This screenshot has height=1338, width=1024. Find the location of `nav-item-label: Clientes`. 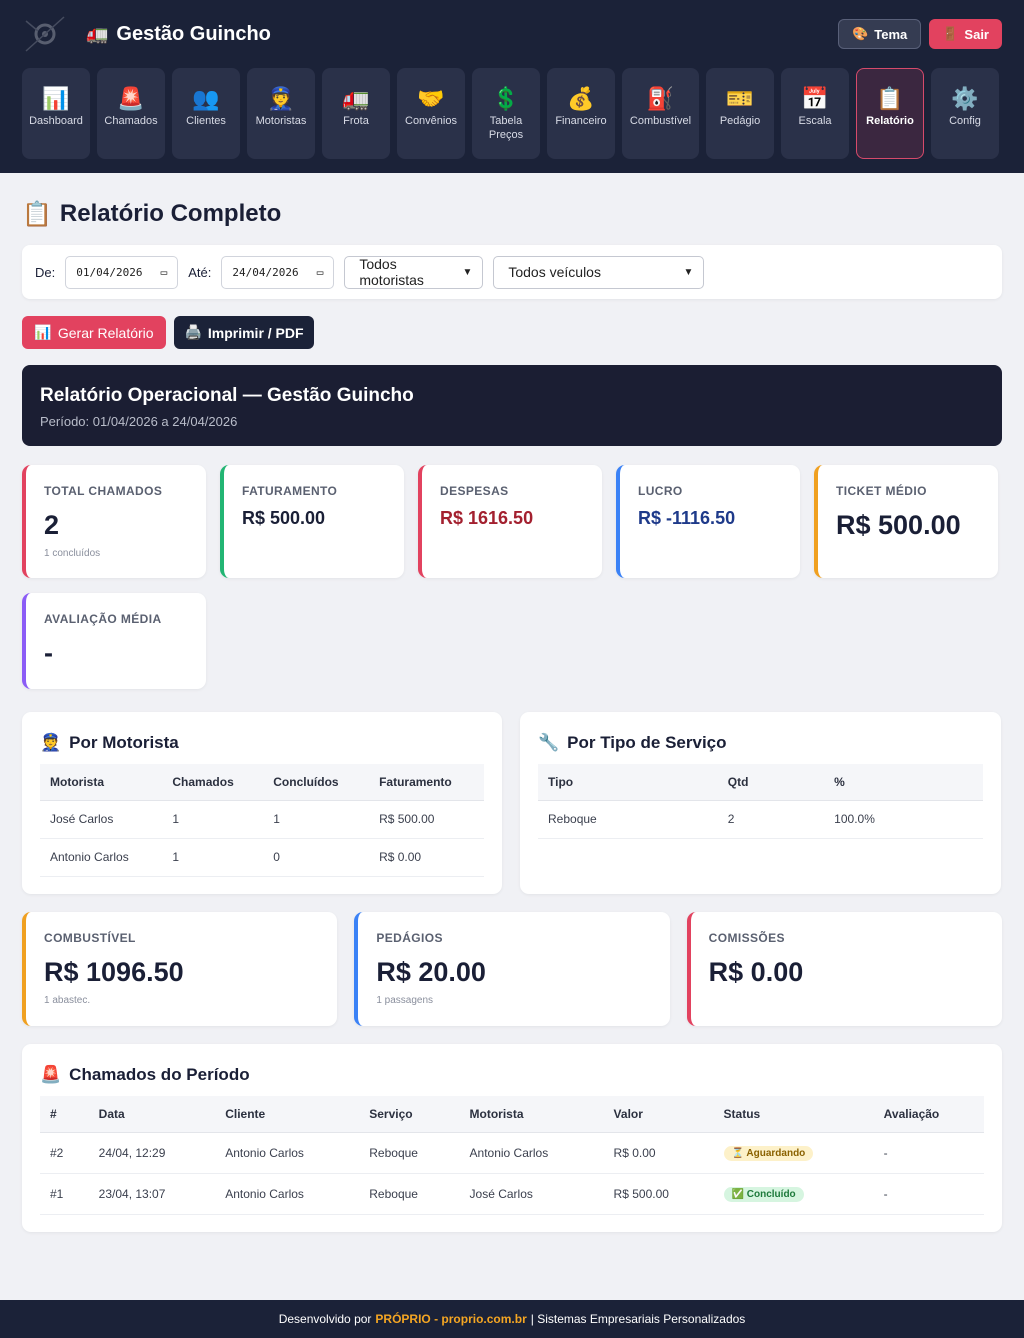

nav-item-label: Clientes is located at coordinates (206, 121).